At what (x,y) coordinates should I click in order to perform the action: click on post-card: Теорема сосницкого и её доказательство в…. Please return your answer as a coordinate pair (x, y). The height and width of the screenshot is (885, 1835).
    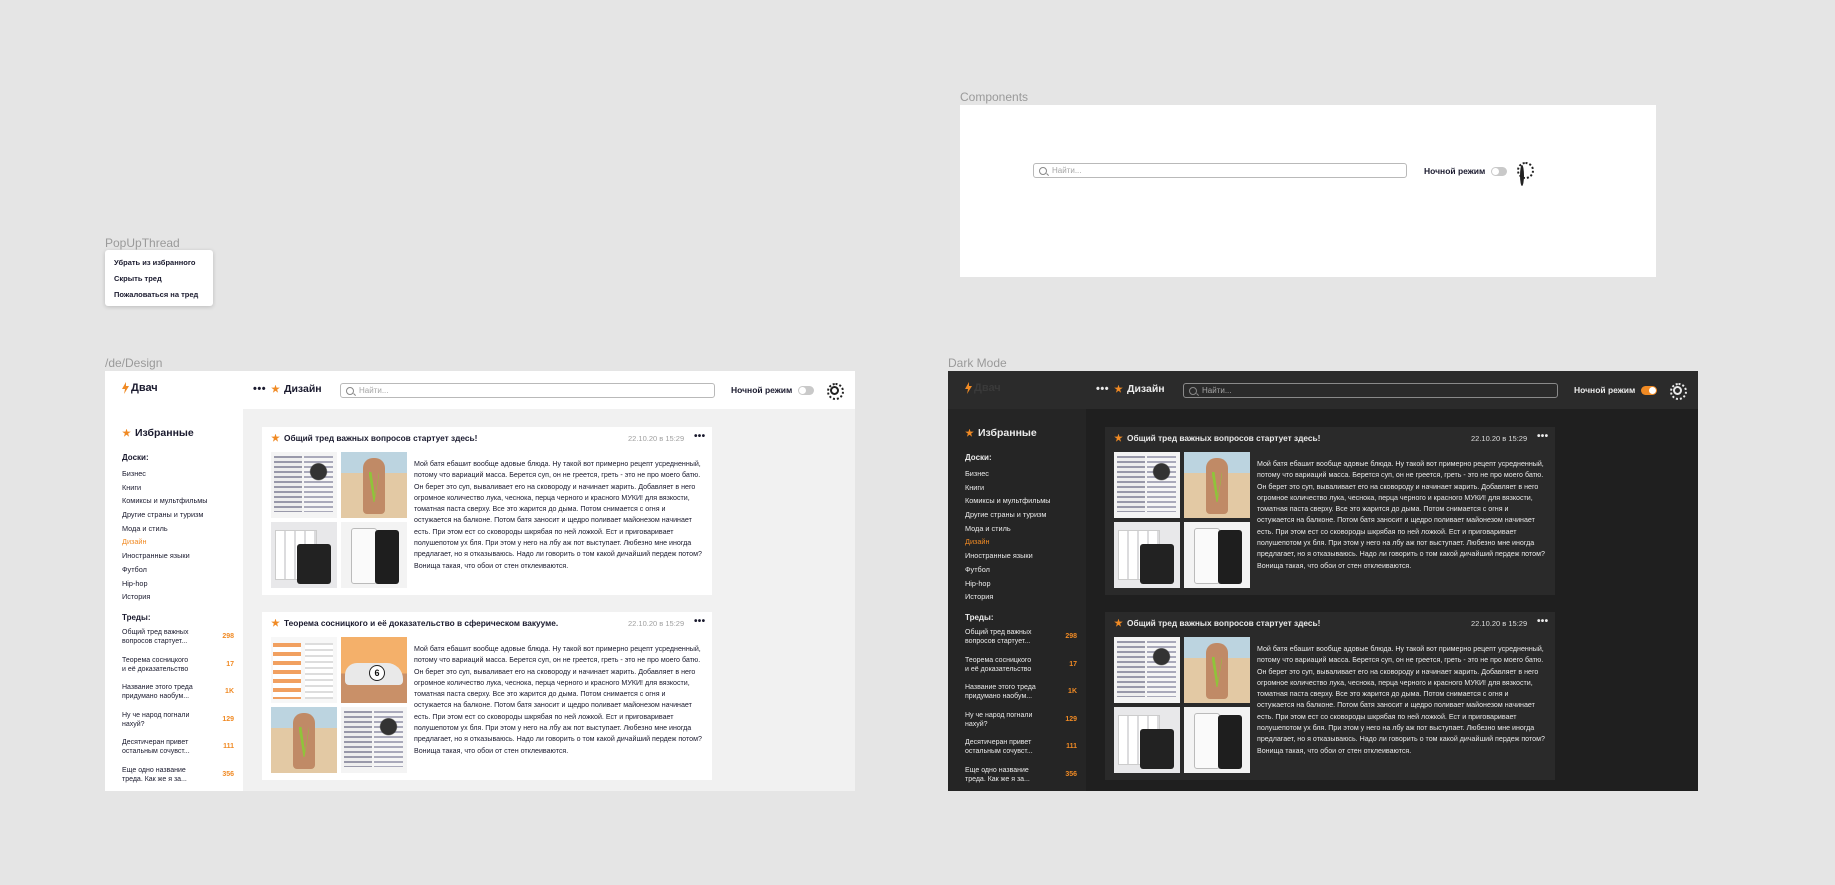
    Looking at the image, I should click on (487, 696).